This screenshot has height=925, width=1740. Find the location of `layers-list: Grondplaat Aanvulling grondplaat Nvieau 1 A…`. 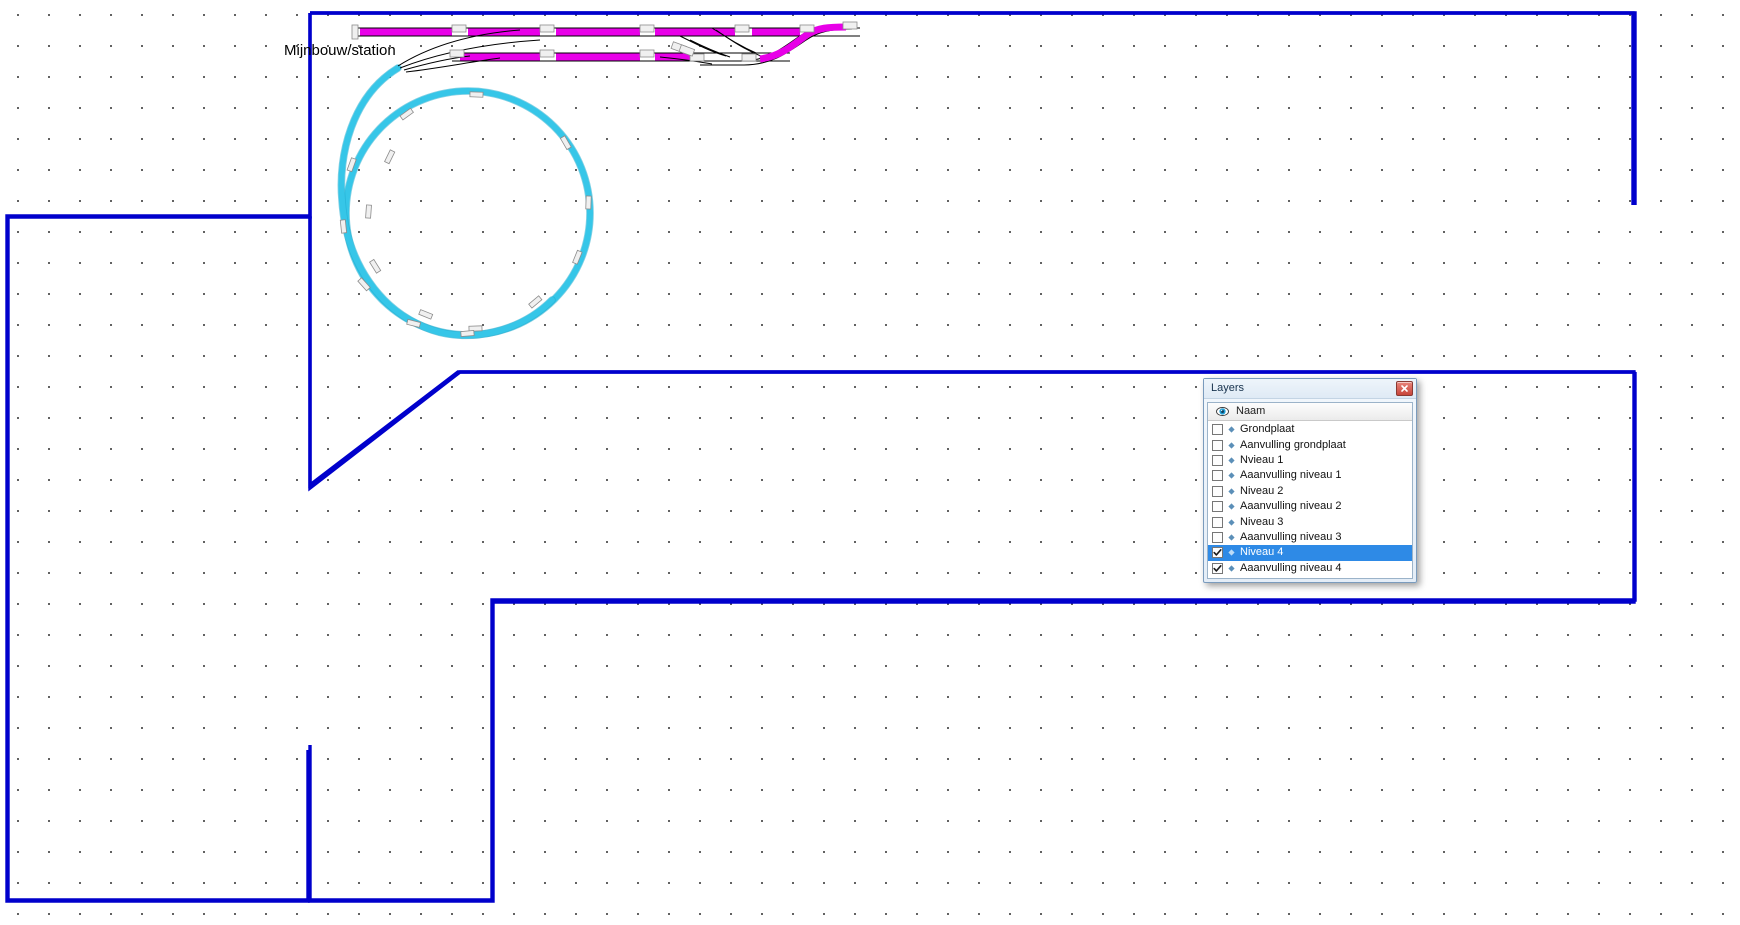

layers-list: Grondplaat Aanvulling grondplaat Nvieau 1 A… is located at coordinates (1310, 499).